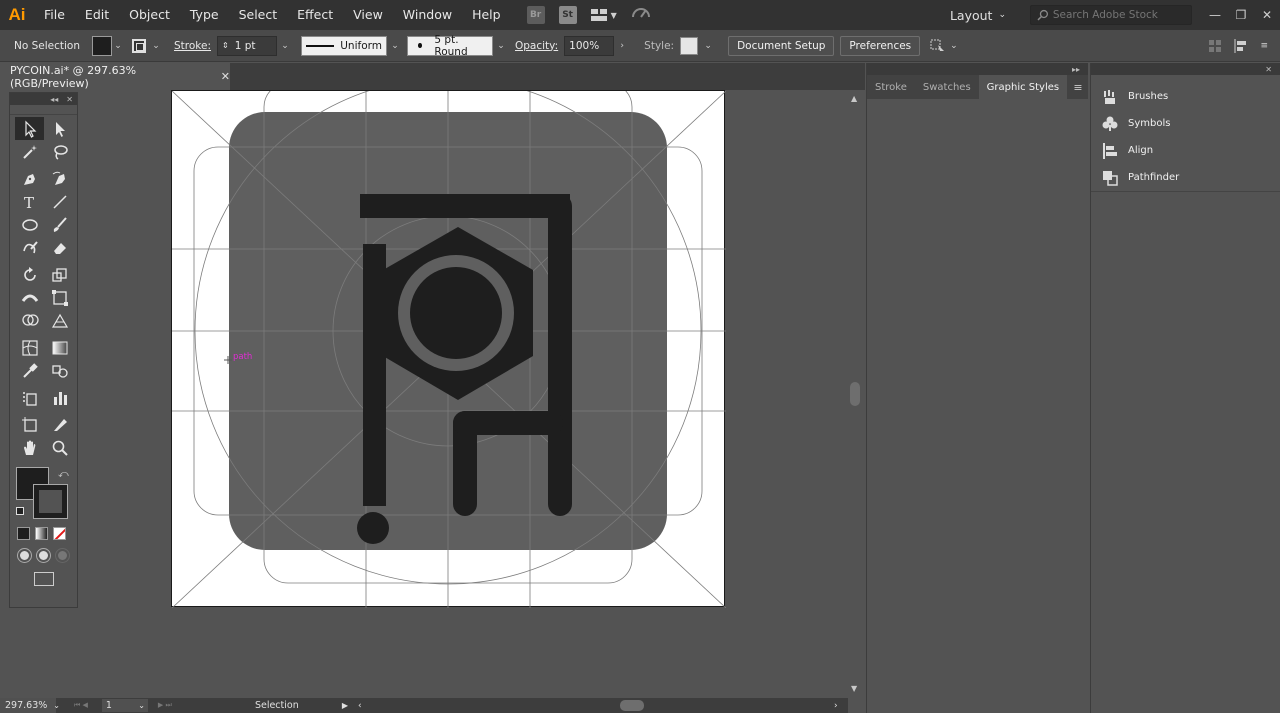  I want to click on menu-type: Type, so click(204, 15).